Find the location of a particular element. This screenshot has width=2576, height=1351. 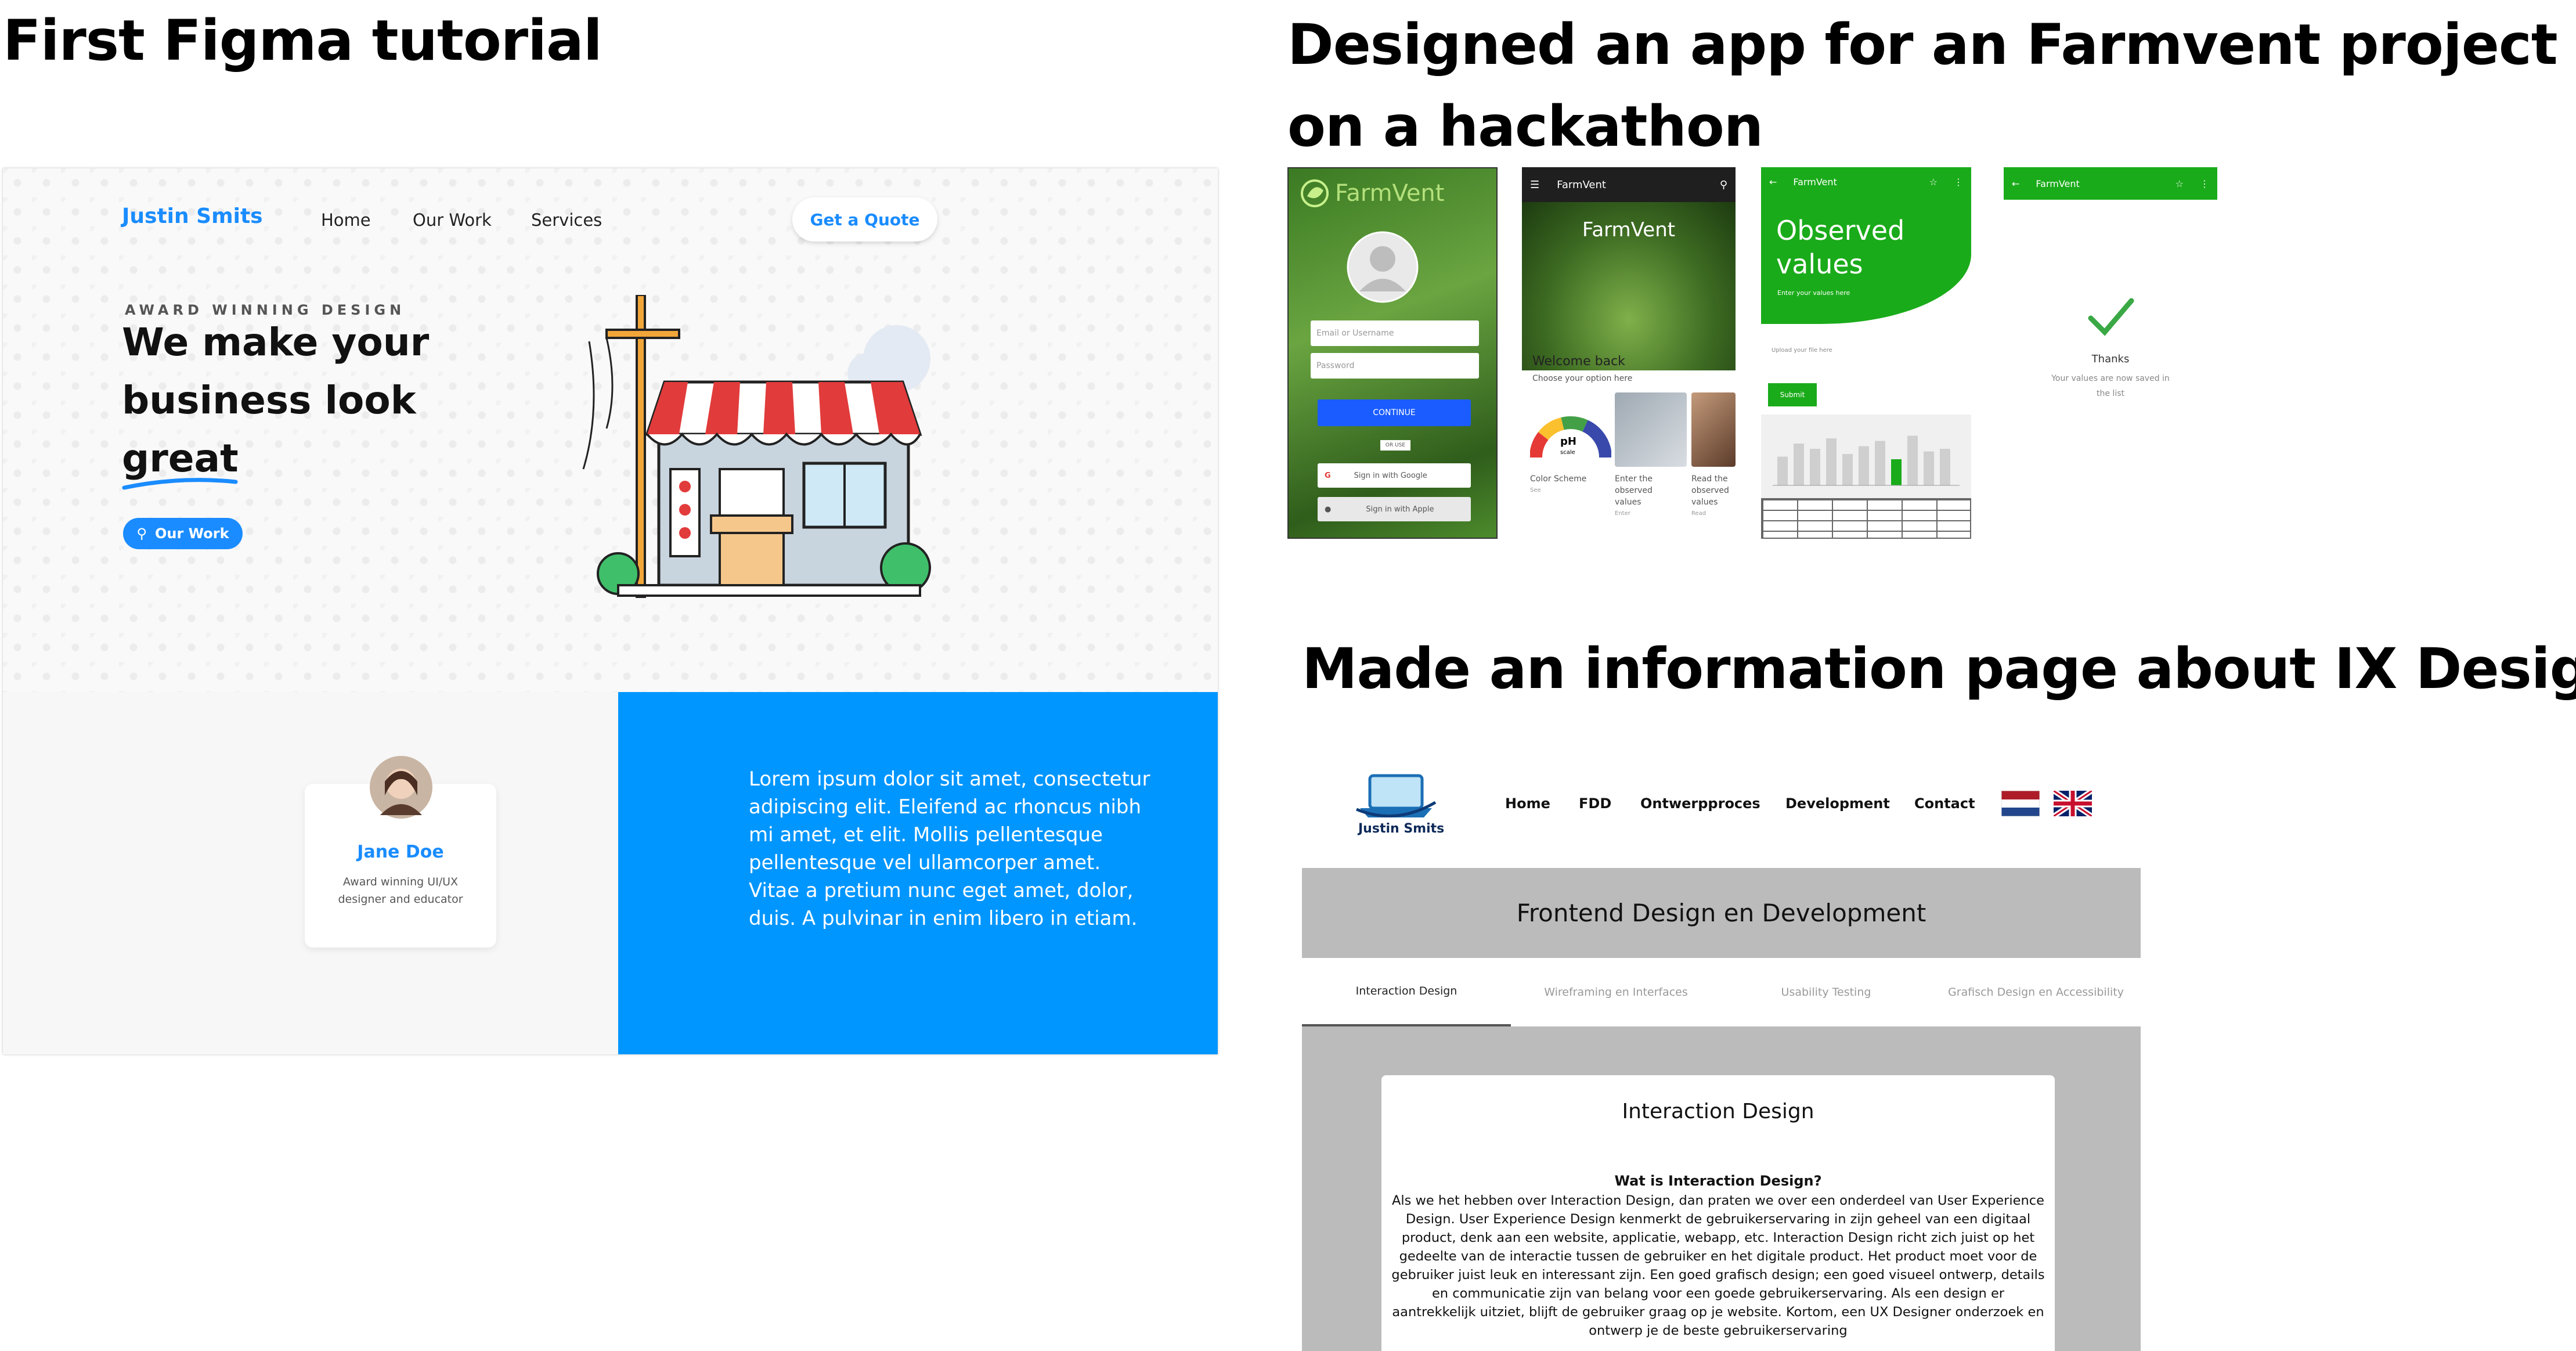

tab-grafisch-design: Grafisch Design en Accessibility is located at coordinates (2036, 992).